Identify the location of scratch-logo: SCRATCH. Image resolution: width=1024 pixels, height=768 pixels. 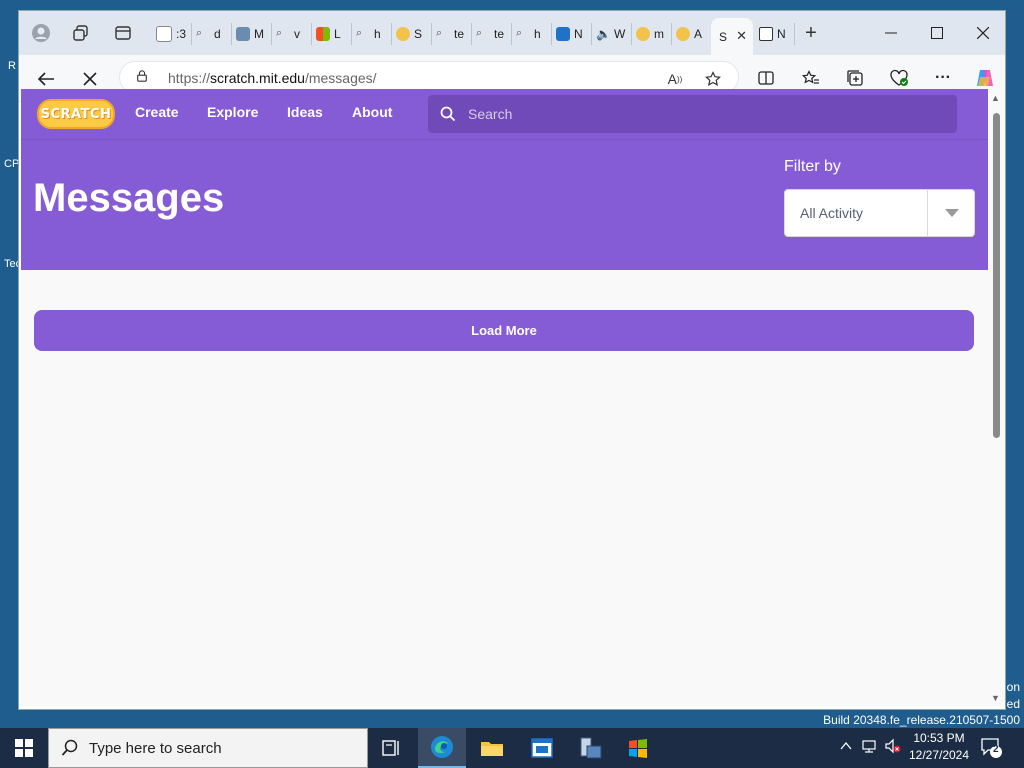
(76, 114).